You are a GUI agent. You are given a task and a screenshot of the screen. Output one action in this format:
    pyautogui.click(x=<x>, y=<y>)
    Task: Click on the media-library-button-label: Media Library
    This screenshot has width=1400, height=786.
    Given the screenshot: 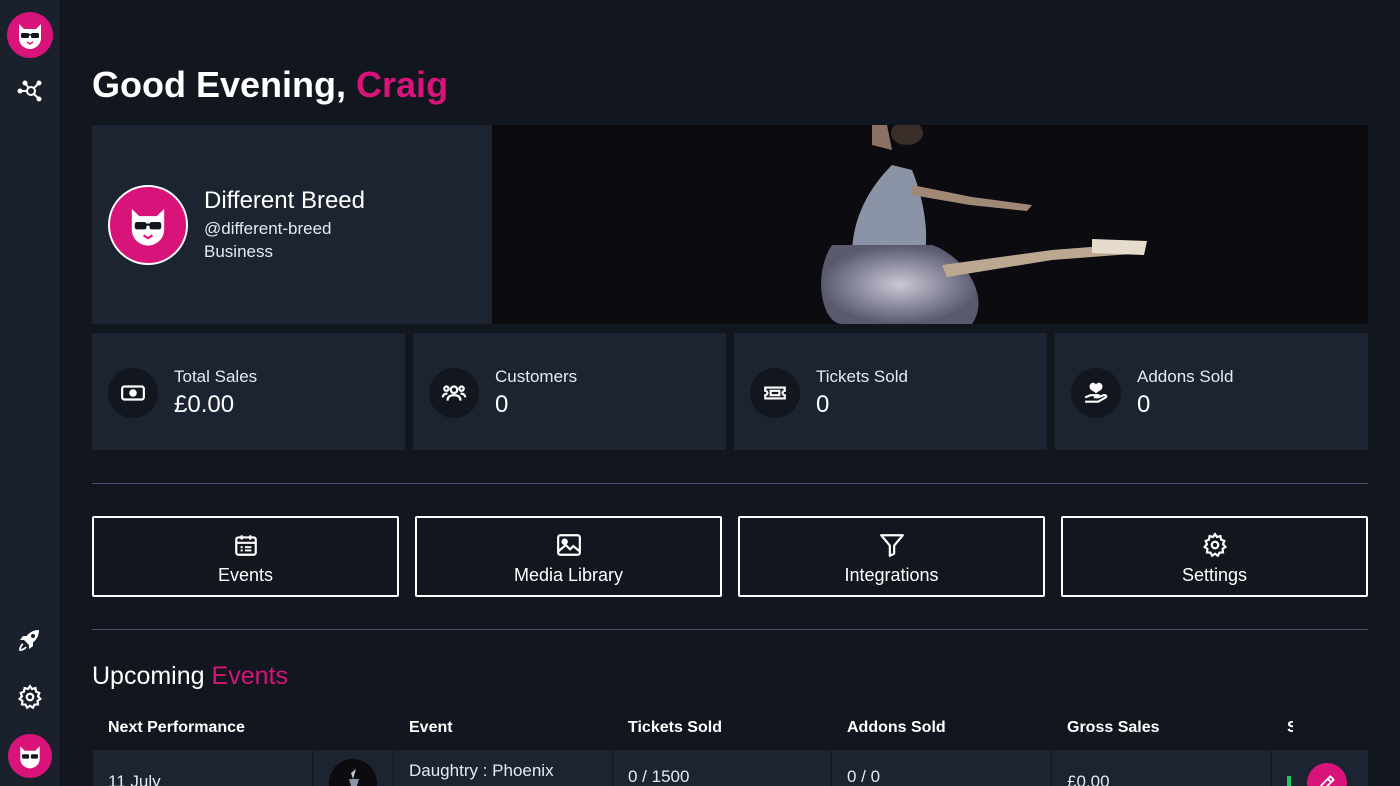 What is the action you would take?
    pyautogui.click(x=568, y=575)
    